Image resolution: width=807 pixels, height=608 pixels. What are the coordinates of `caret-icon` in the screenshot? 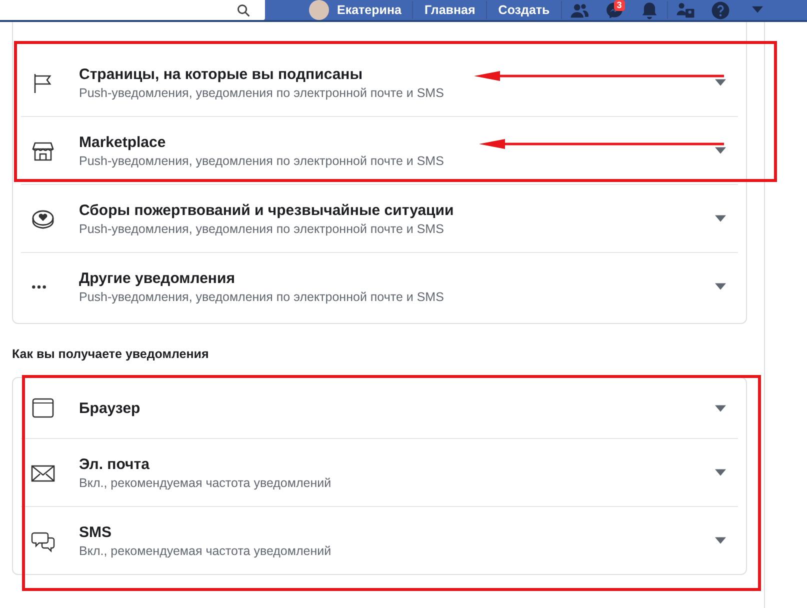 It's located at (757, 10).